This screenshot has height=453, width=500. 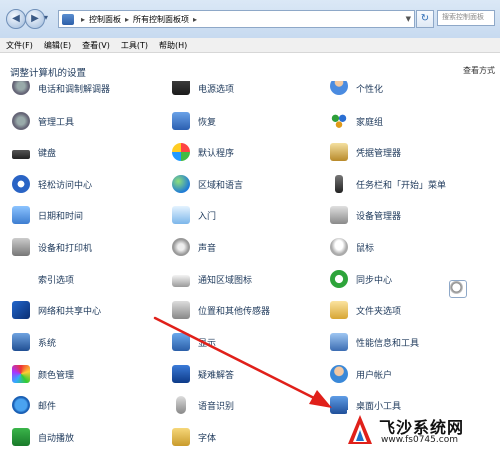 What do you see at coordinates (21, 374) in the screenshot?
I see `color-management-icon` at bounding box center [21, 374].